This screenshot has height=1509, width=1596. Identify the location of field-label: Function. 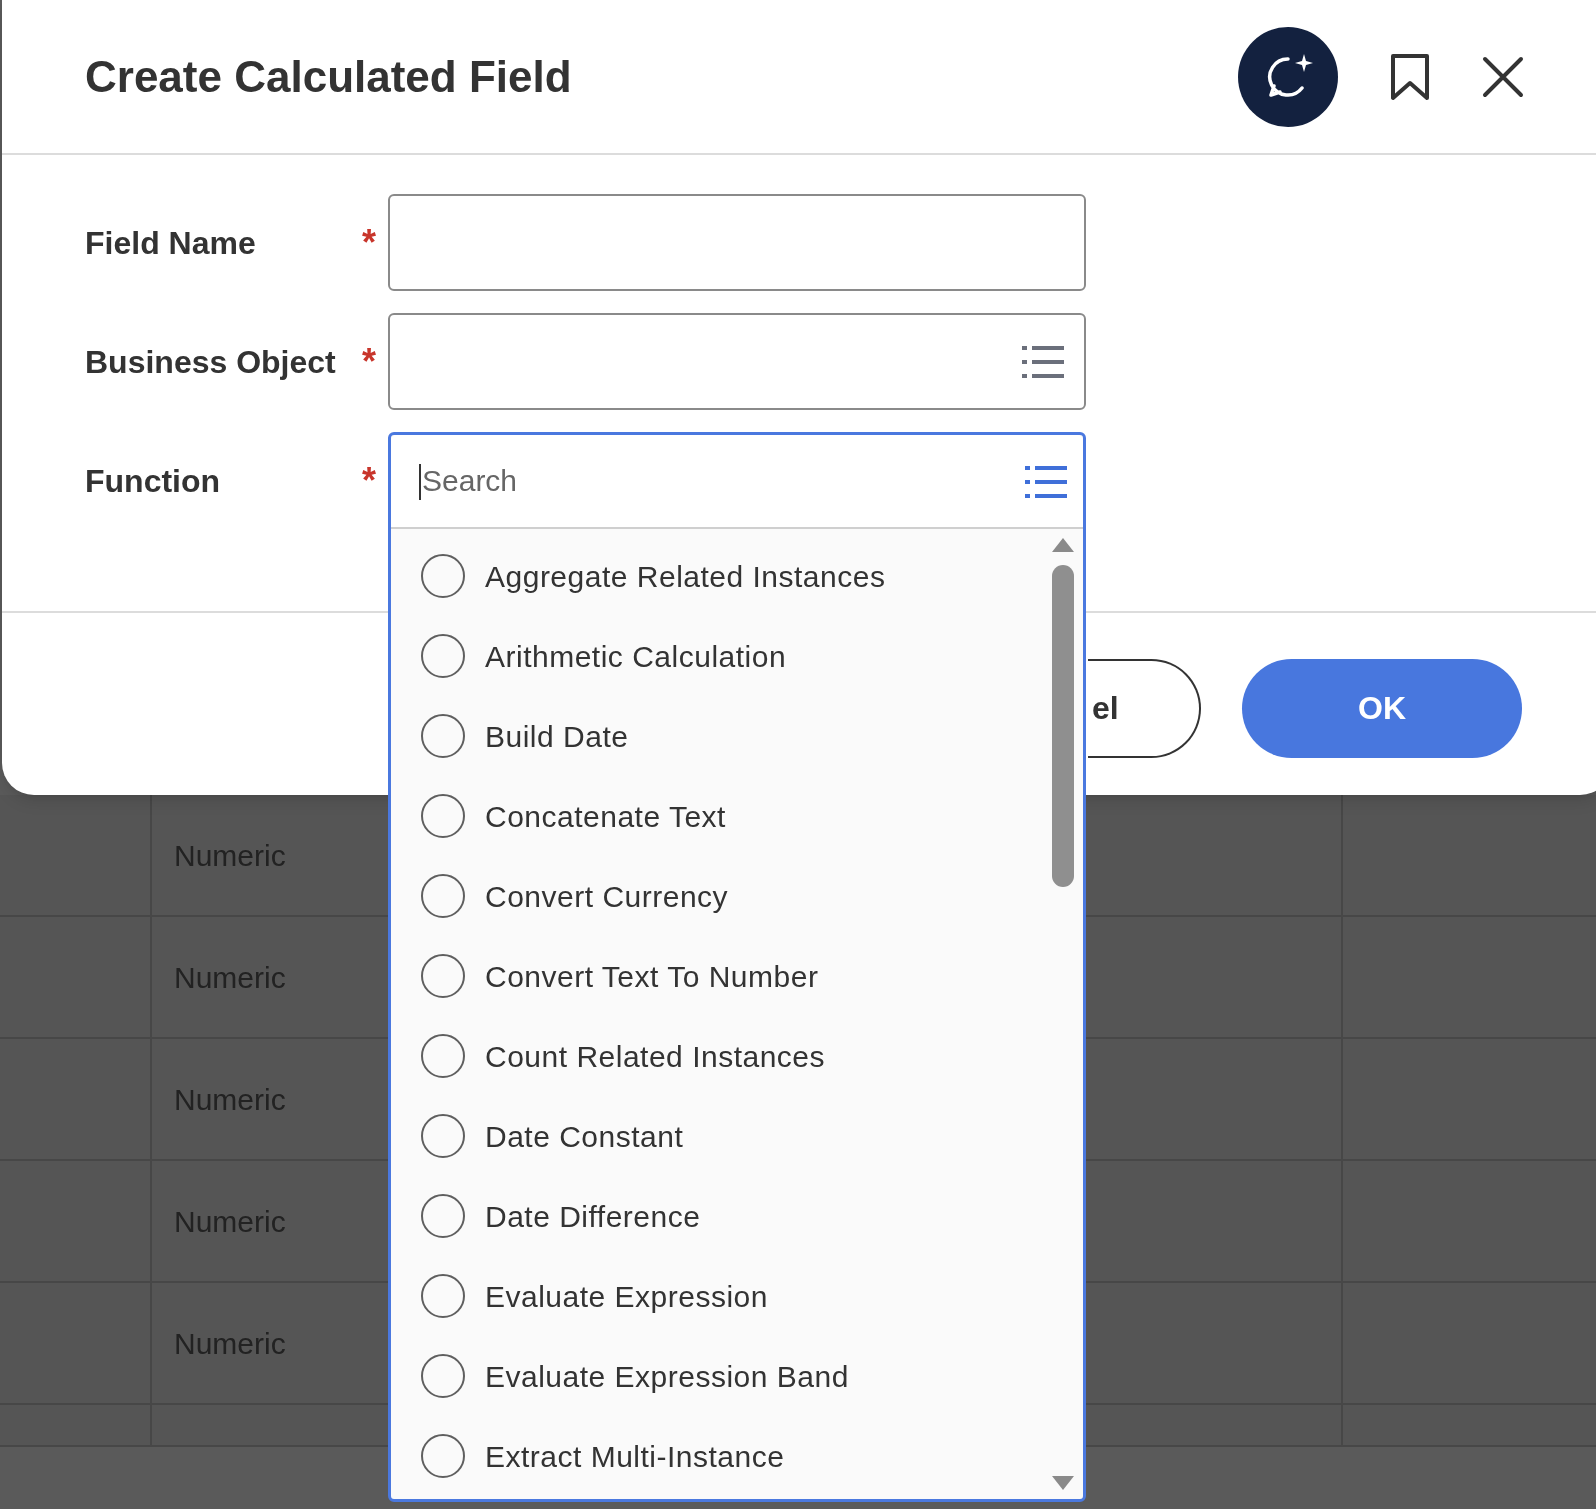
(153, 481).